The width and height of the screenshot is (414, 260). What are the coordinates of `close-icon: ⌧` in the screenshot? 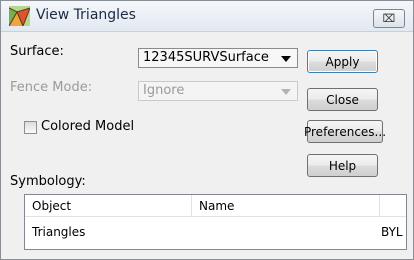 It's located at (389, 18).